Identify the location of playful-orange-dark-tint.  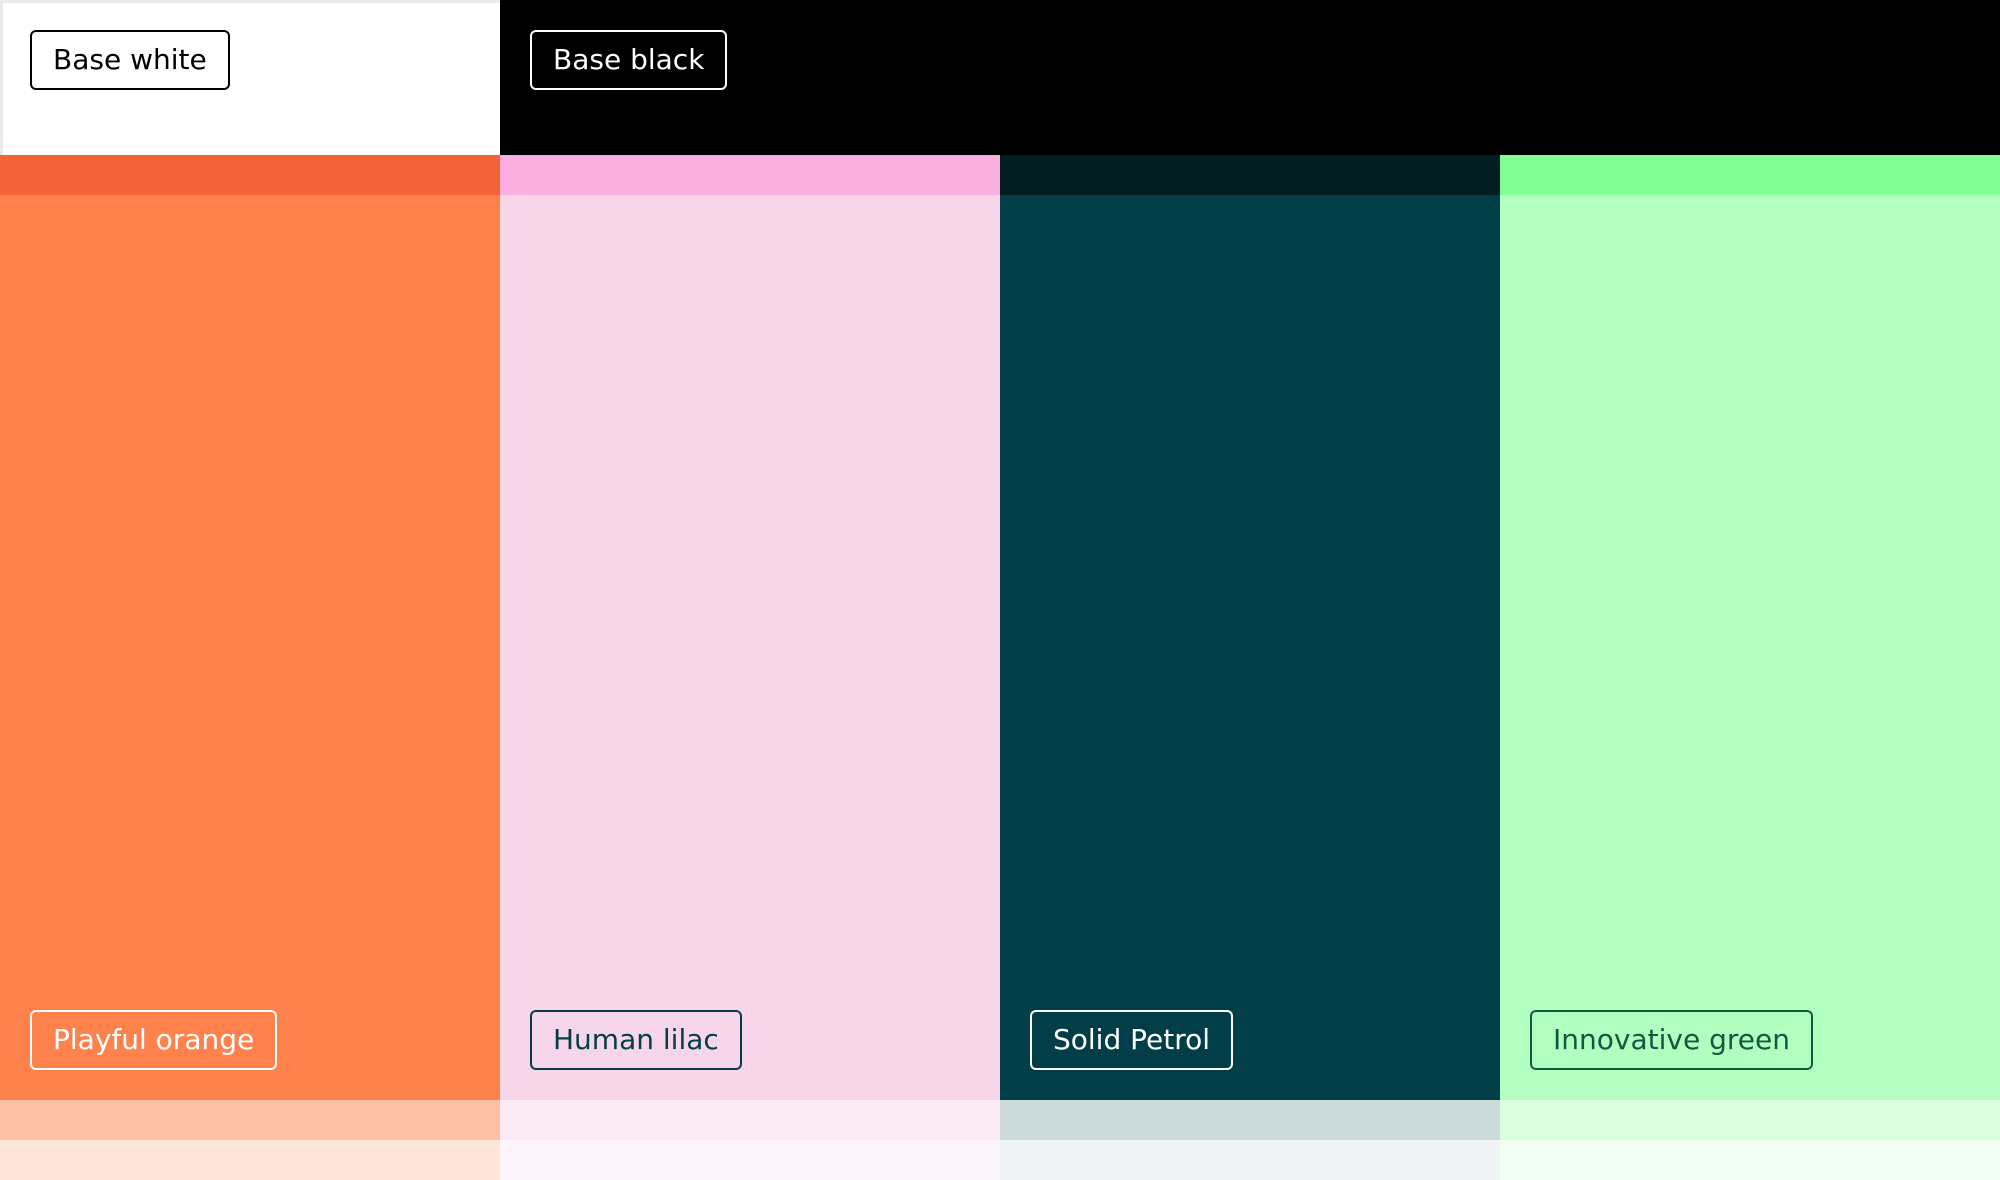
(250, 175).